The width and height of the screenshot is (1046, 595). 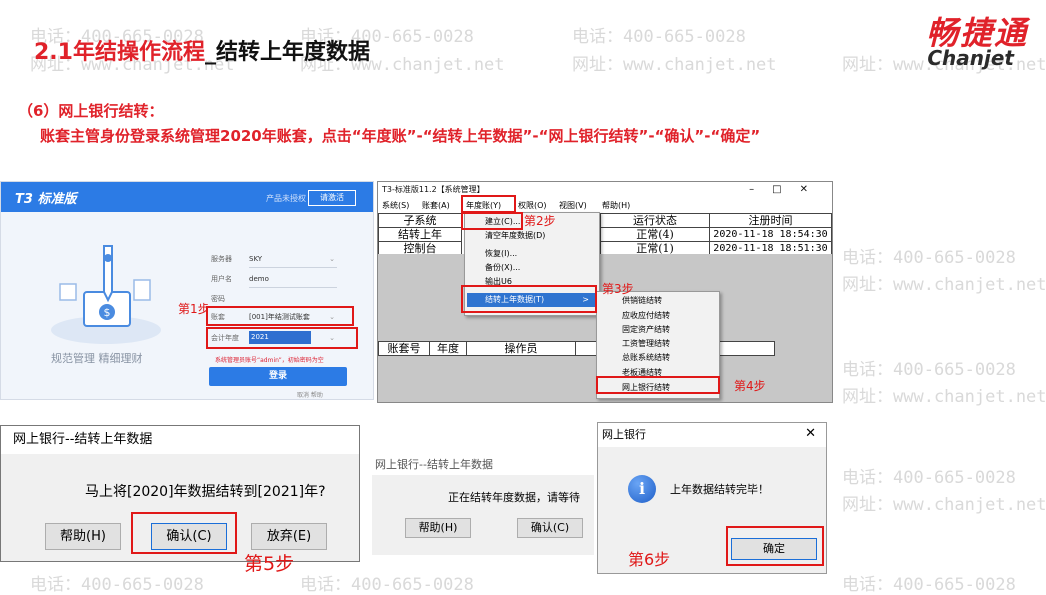 What do you see at coordinates (750, 386) in the screenshot?
I see `step4-label: 第4步` at bounding box center [750, 386].